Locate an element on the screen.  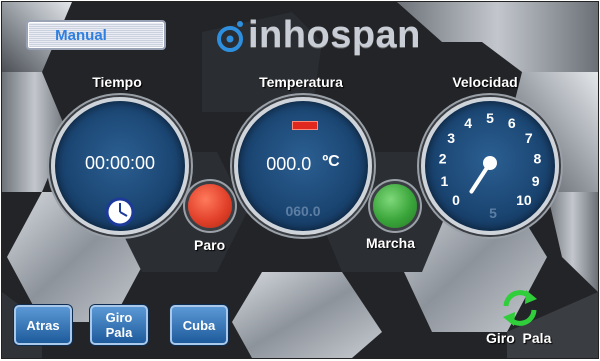
temperatura-reading: 000.0 ºC is located at coordinates (303, 164).